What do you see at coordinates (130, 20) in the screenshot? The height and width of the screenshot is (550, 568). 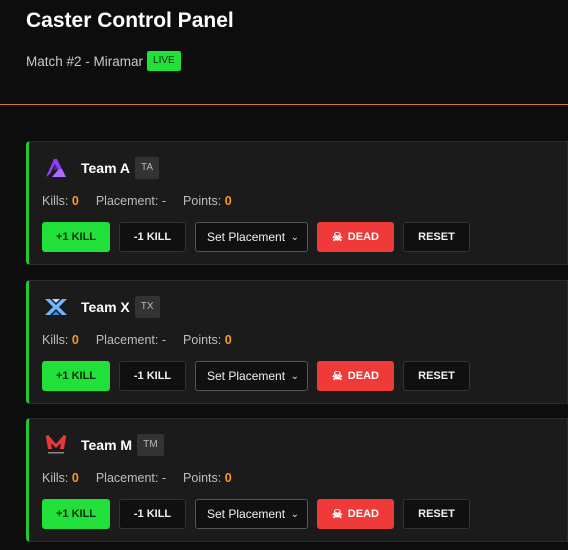 I see `page-title: Caster Control Panel` at bounding box center [130, 20].